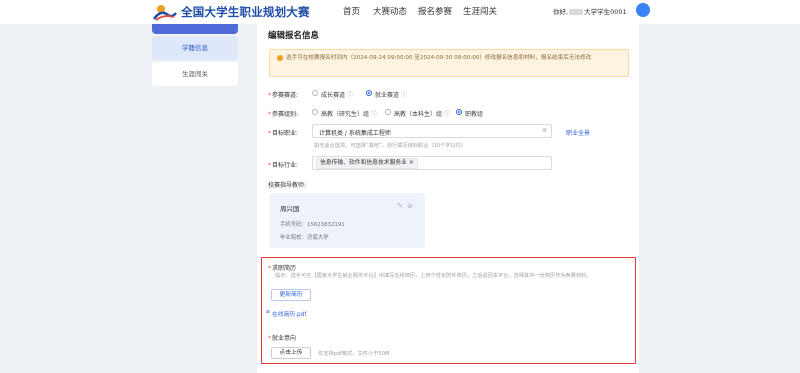 Image resolution: width=800 pixels, height=373 pixels. What do you see at coordinates (390, 146) in the screenshot?
I see `job-hint: 如无适合选项，可选择“其他”，自行填写目标职业（10个字以内）` at bounding box center [390, 146].